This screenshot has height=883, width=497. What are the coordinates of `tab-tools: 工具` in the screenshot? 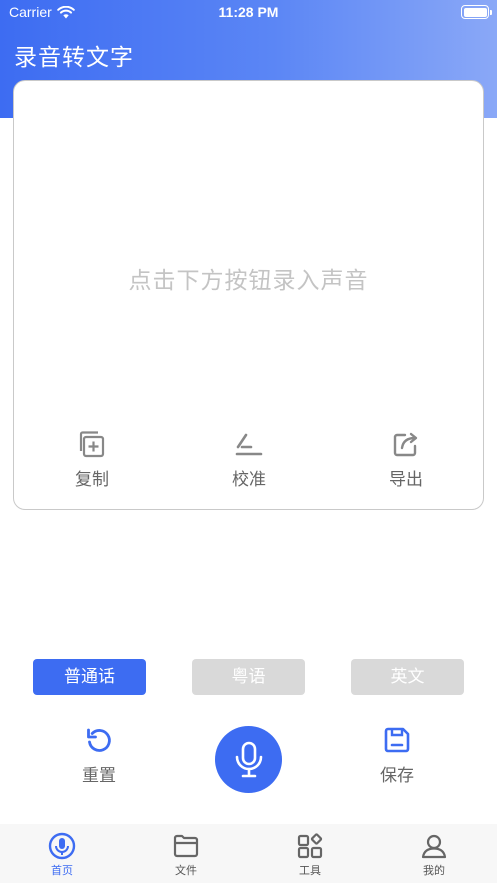 It's located at (310, 855).